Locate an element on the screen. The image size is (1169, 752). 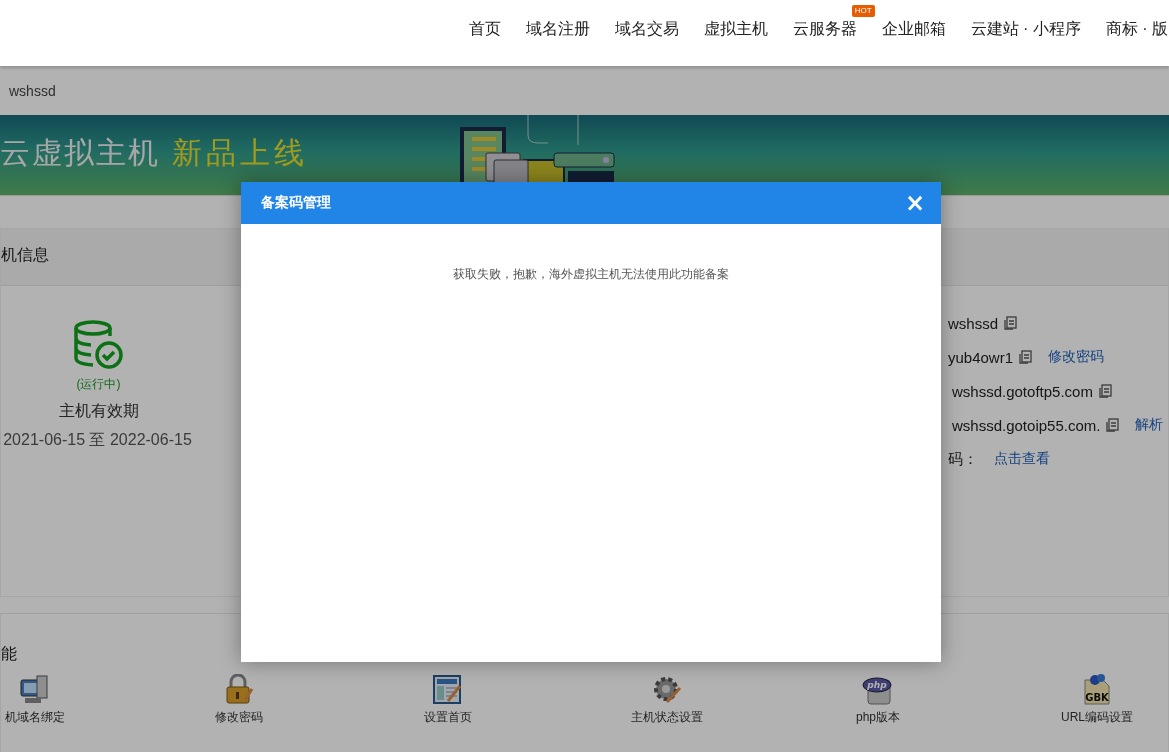
function-link: 修改密码 is located at coordinates (239, 717).